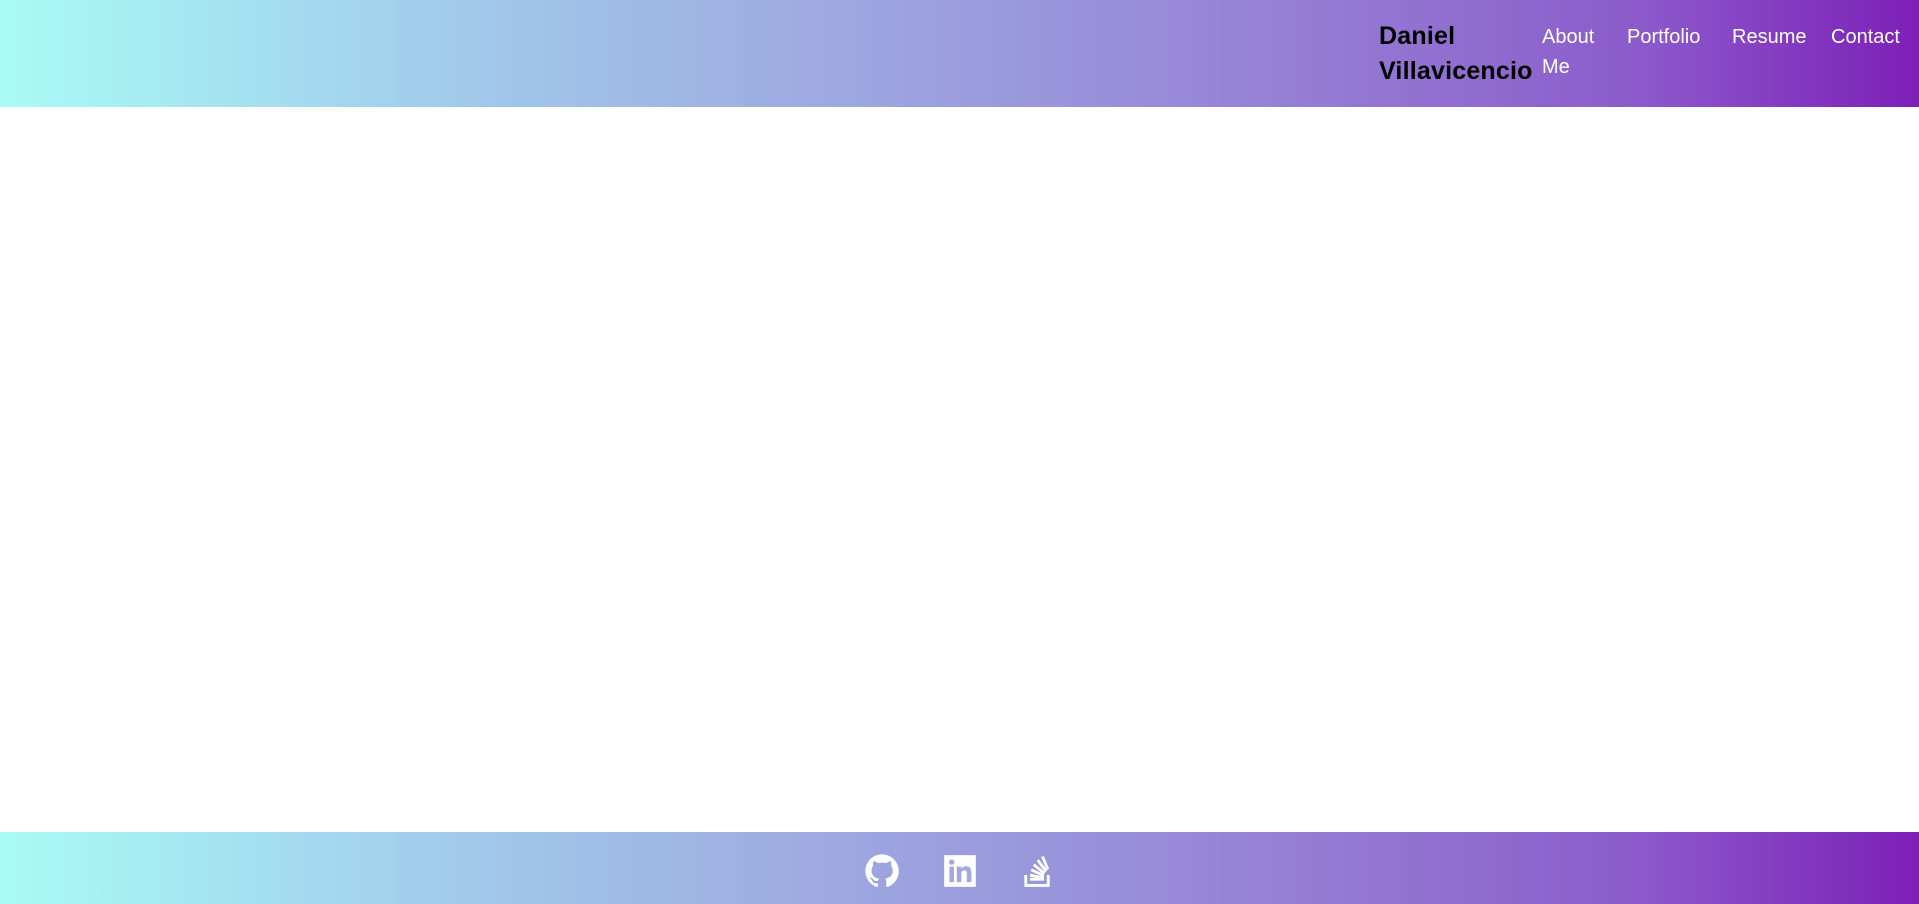 Image resolution: width=1919 pixels, height=904 pixels. I want to click on nav-contact: Contact, so click(1865, 37).